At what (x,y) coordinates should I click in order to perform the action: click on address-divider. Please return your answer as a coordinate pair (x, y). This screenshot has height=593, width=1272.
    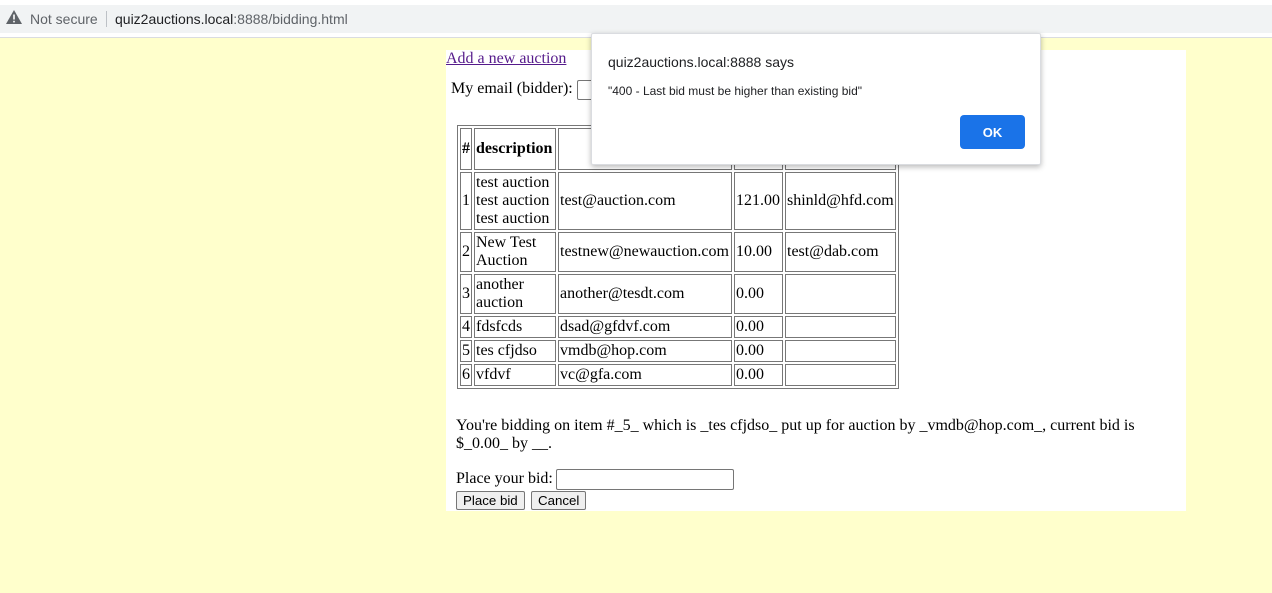
    Looking at the image, I should click on (106, 19).